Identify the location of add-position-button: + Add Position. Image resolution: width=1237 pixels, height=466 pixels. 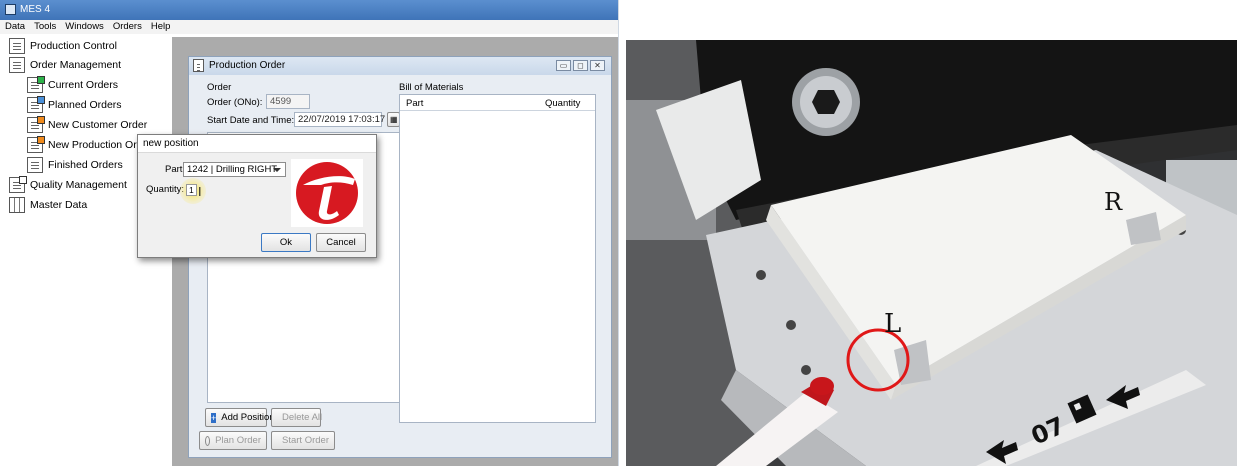
(240, 417).